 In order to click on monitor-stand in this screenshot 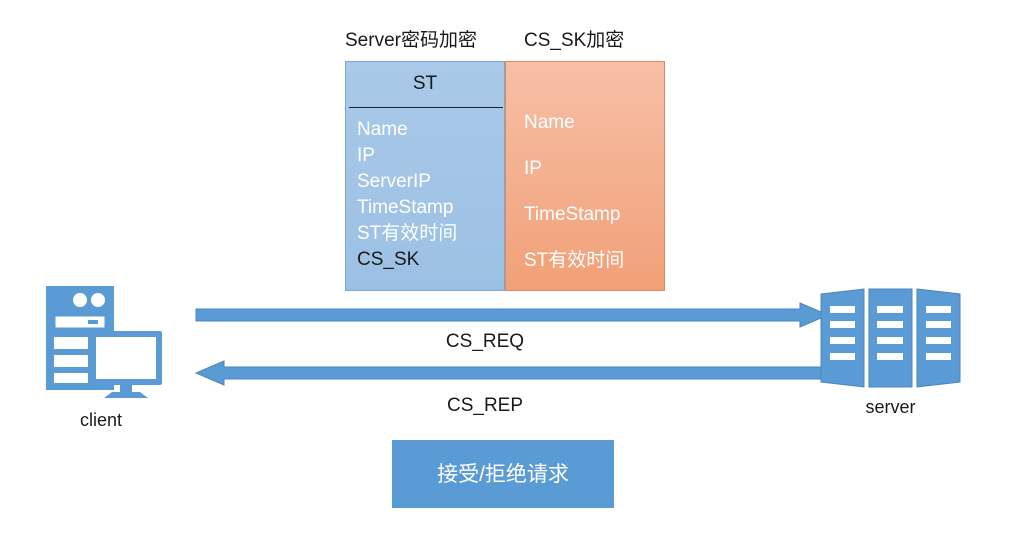, I will do `click(126, 395)`.